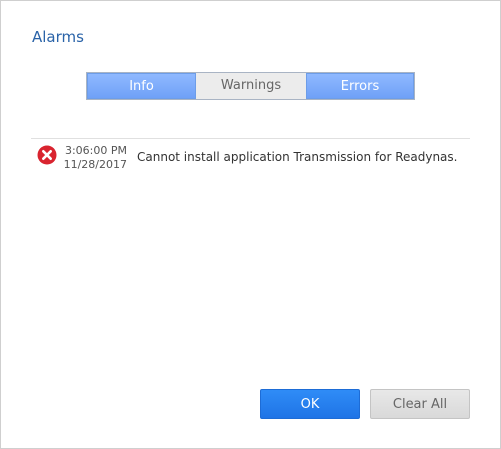 This screenshot has width=501, height=449. I want to click on tab-errors: Errors, so click(360, 86).